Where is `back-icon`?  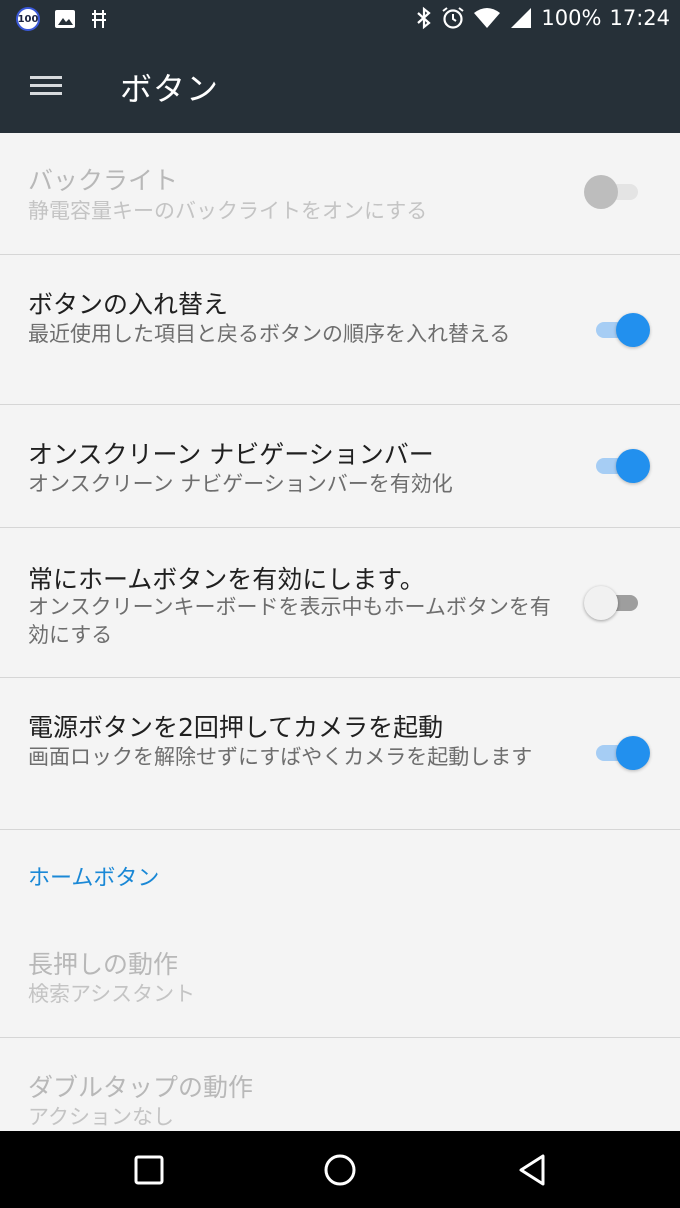 back-icon is located at coordinates (533, 1170).